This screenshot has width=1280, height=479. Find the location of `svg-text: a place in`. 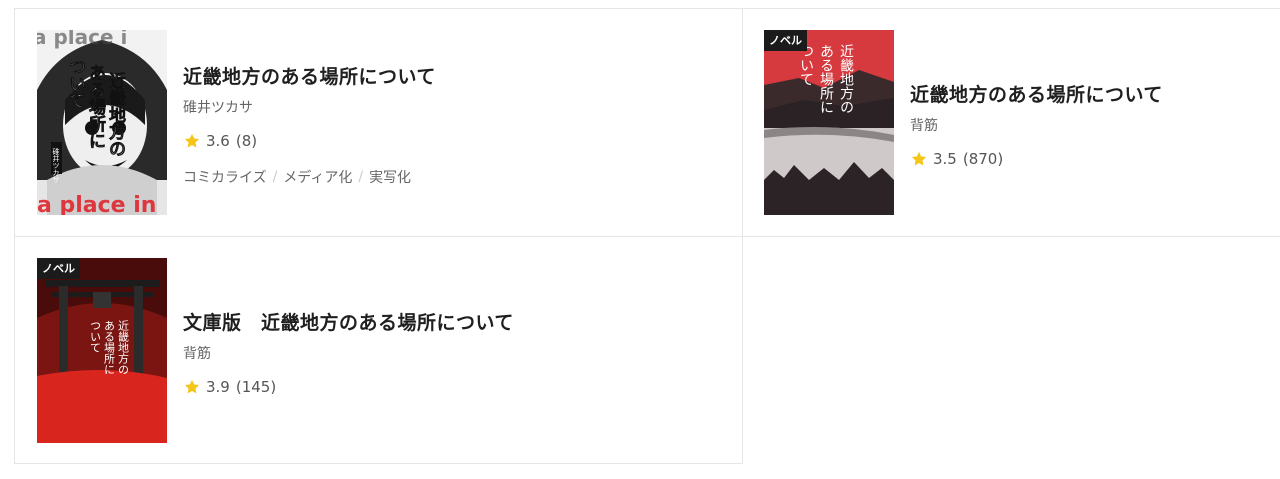

svg-text: a place in is located at coordinates (96, 204).